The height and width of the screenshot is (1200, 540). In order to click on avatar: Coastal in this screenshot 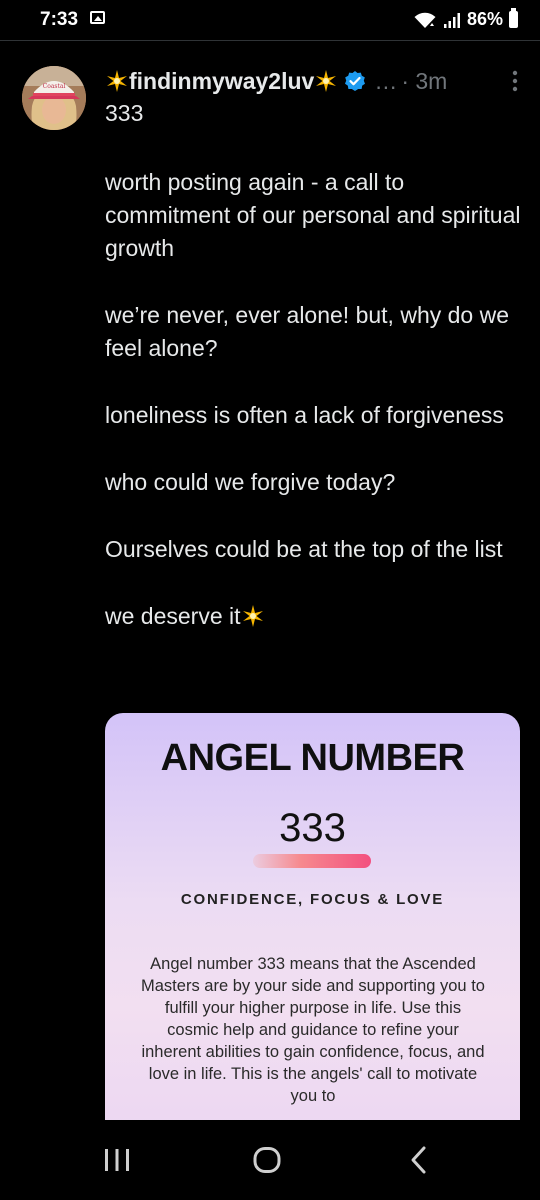, I will do `click(54, 98)`.